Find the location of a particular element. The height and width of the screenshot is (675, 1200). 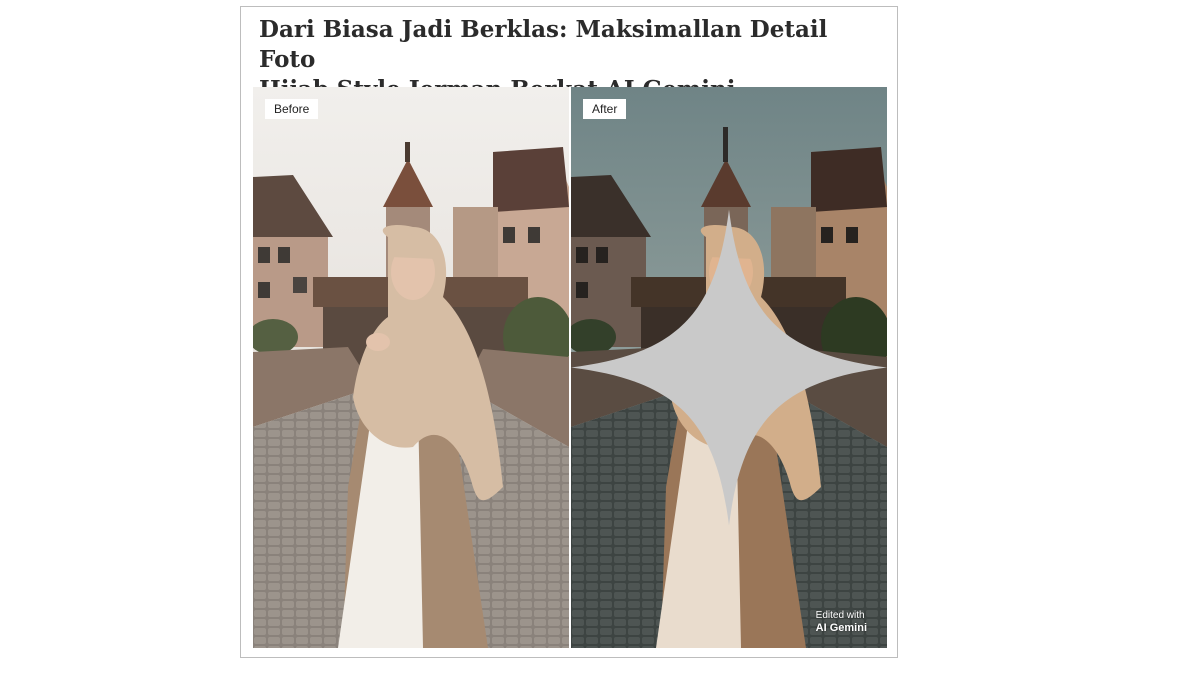

before-label: Before is located at coordinates (292, 109).